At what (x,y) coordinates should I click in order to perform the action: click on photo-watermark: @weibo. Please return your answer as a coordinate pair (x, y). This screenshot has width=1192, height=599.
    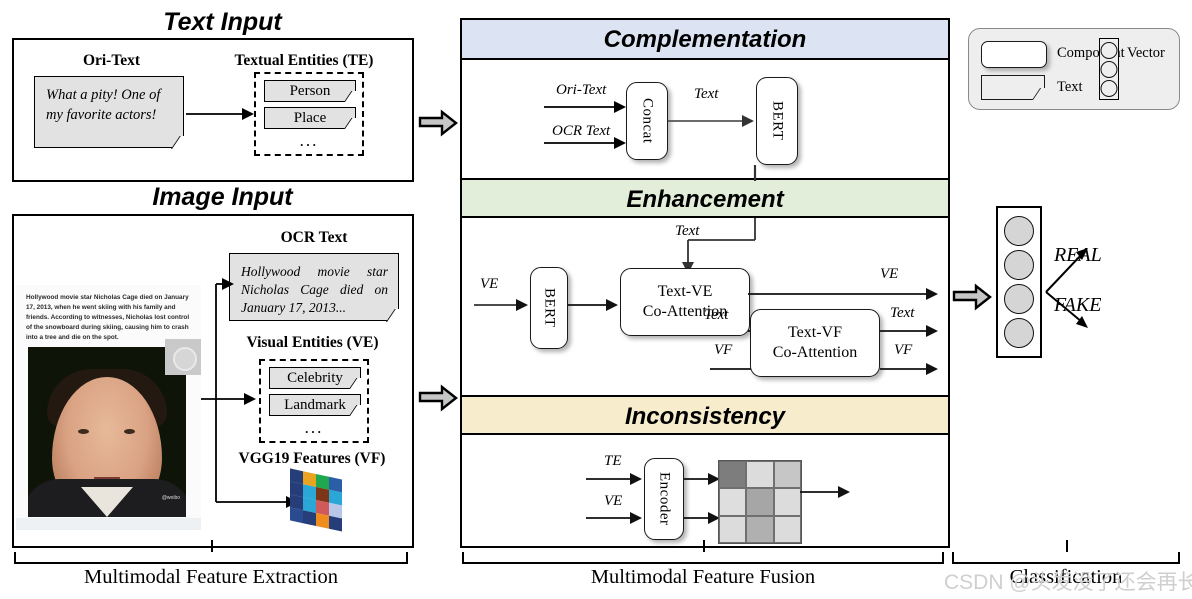
    Looking at the image, I should click on (170, 498).